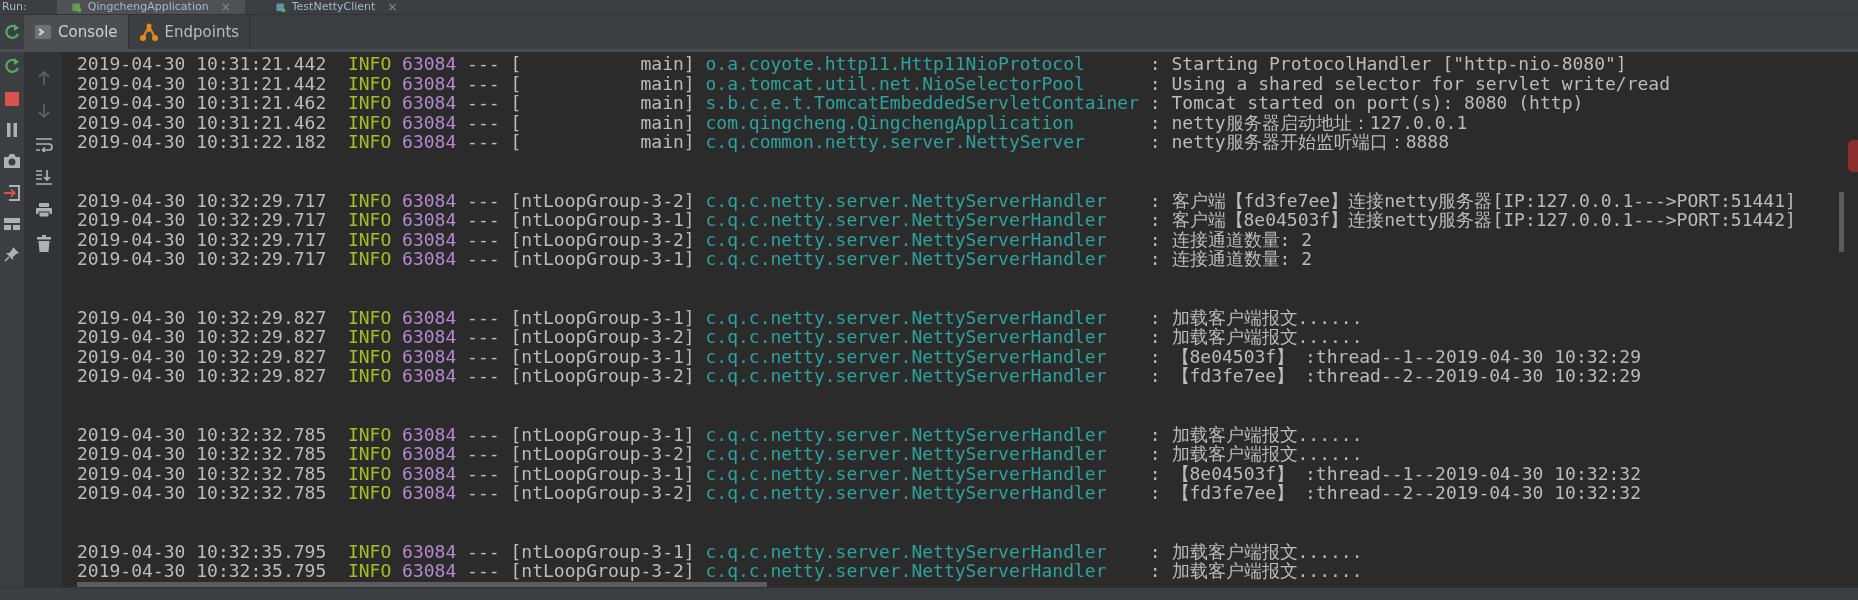  I want to click on log-message: : 【fd3fe7ee】 :thread--2--2019-04-30 10:32:32, so click(1395, 493).